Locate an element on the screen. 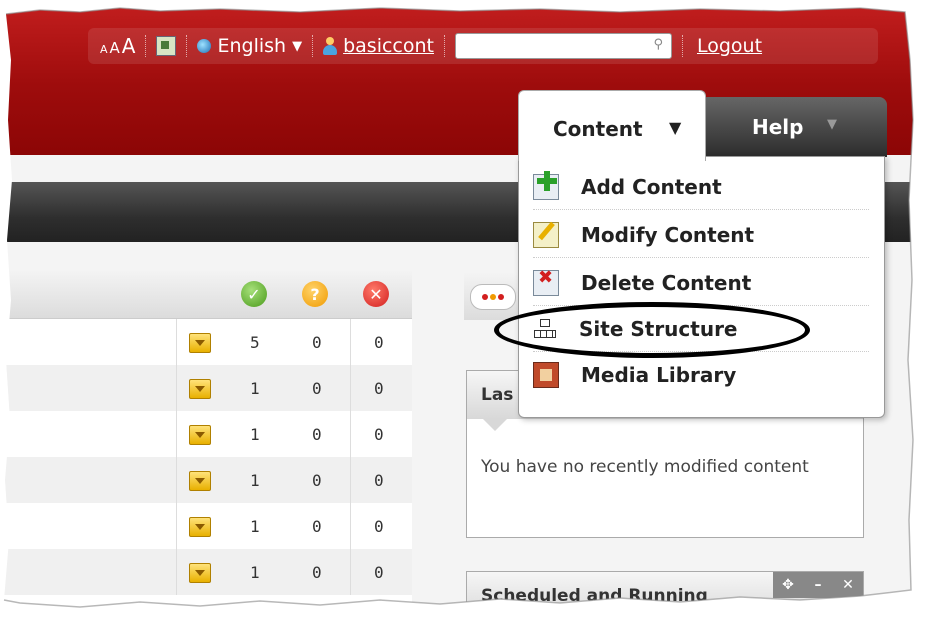 The height and width of the screenshot is (625, 925). rejected-status-icon: ✕ is located at coordinates (376, 294).